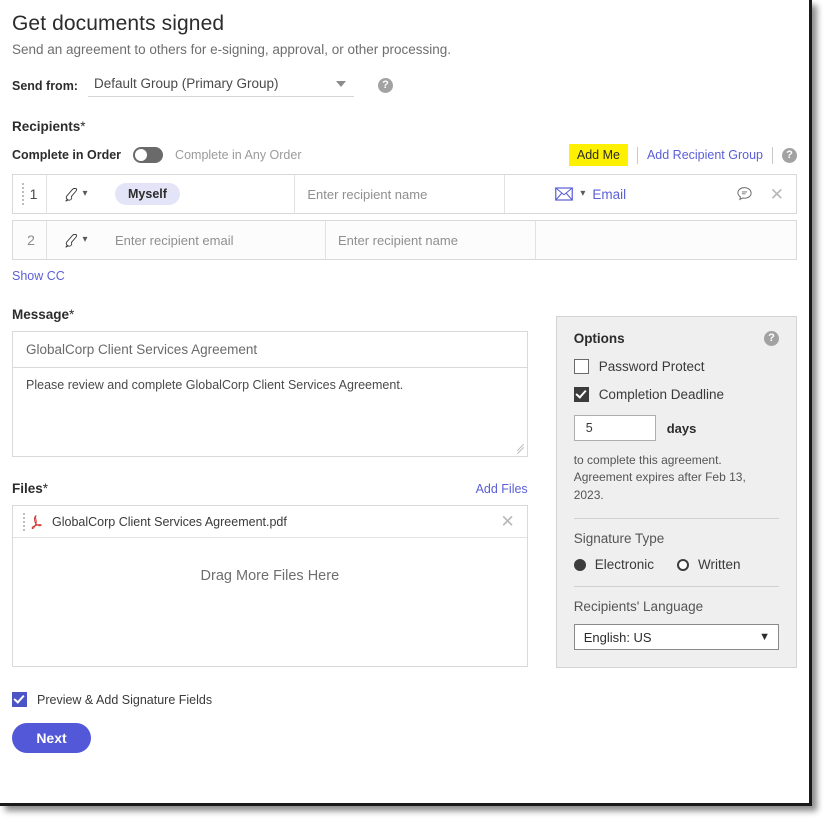  I want to click on radio-written, so click(682, 564).